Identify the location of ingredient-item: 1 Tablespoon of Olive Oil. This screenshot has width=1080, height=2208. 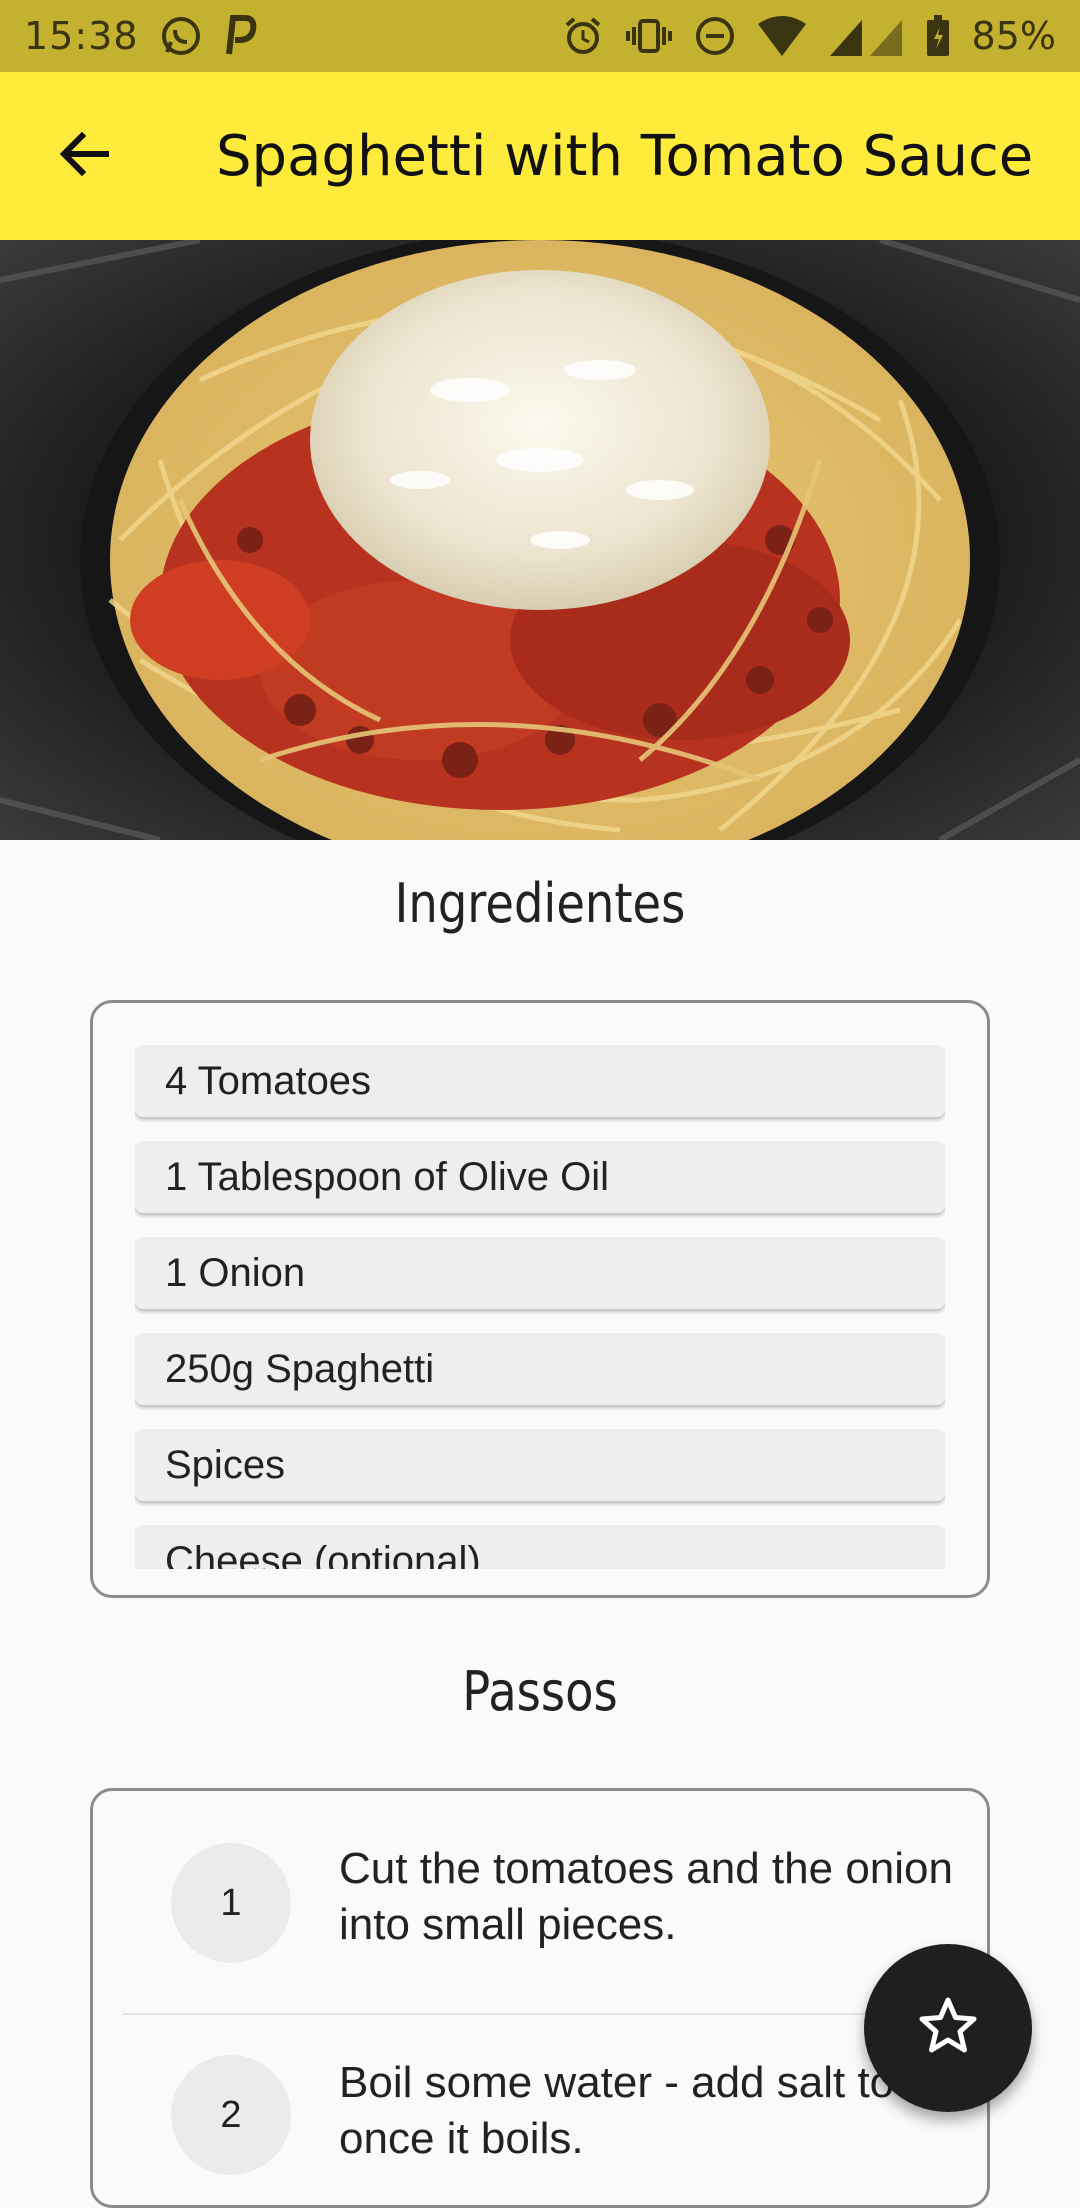
(540, 1177).